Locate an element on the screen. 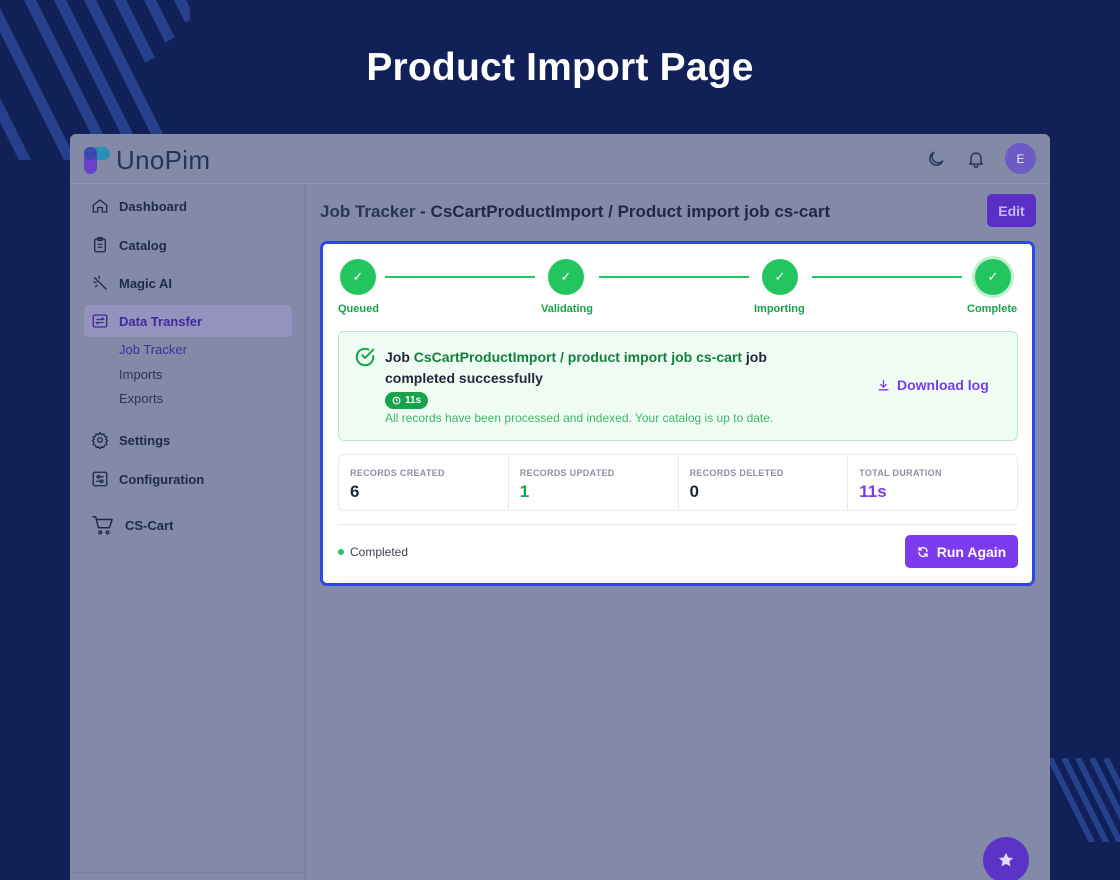  moon-icon is located at coordinates (936, 158).